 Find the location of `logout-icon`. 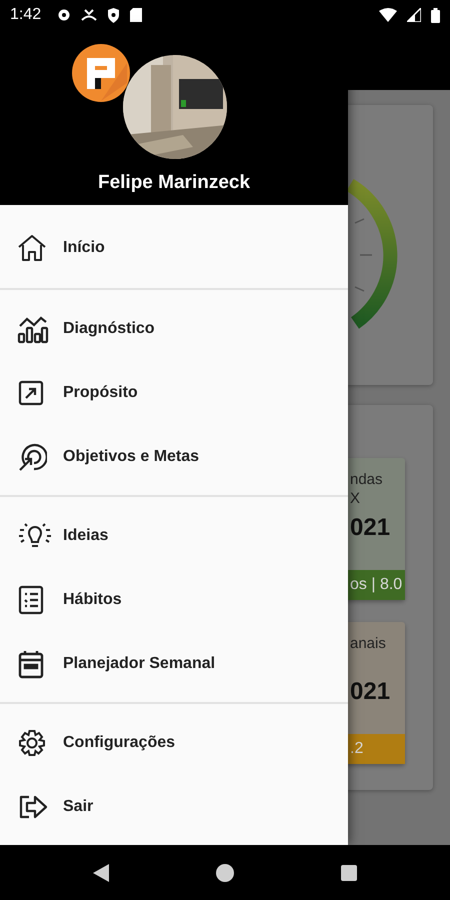

logout-icon is located at coordinates (33, 807).